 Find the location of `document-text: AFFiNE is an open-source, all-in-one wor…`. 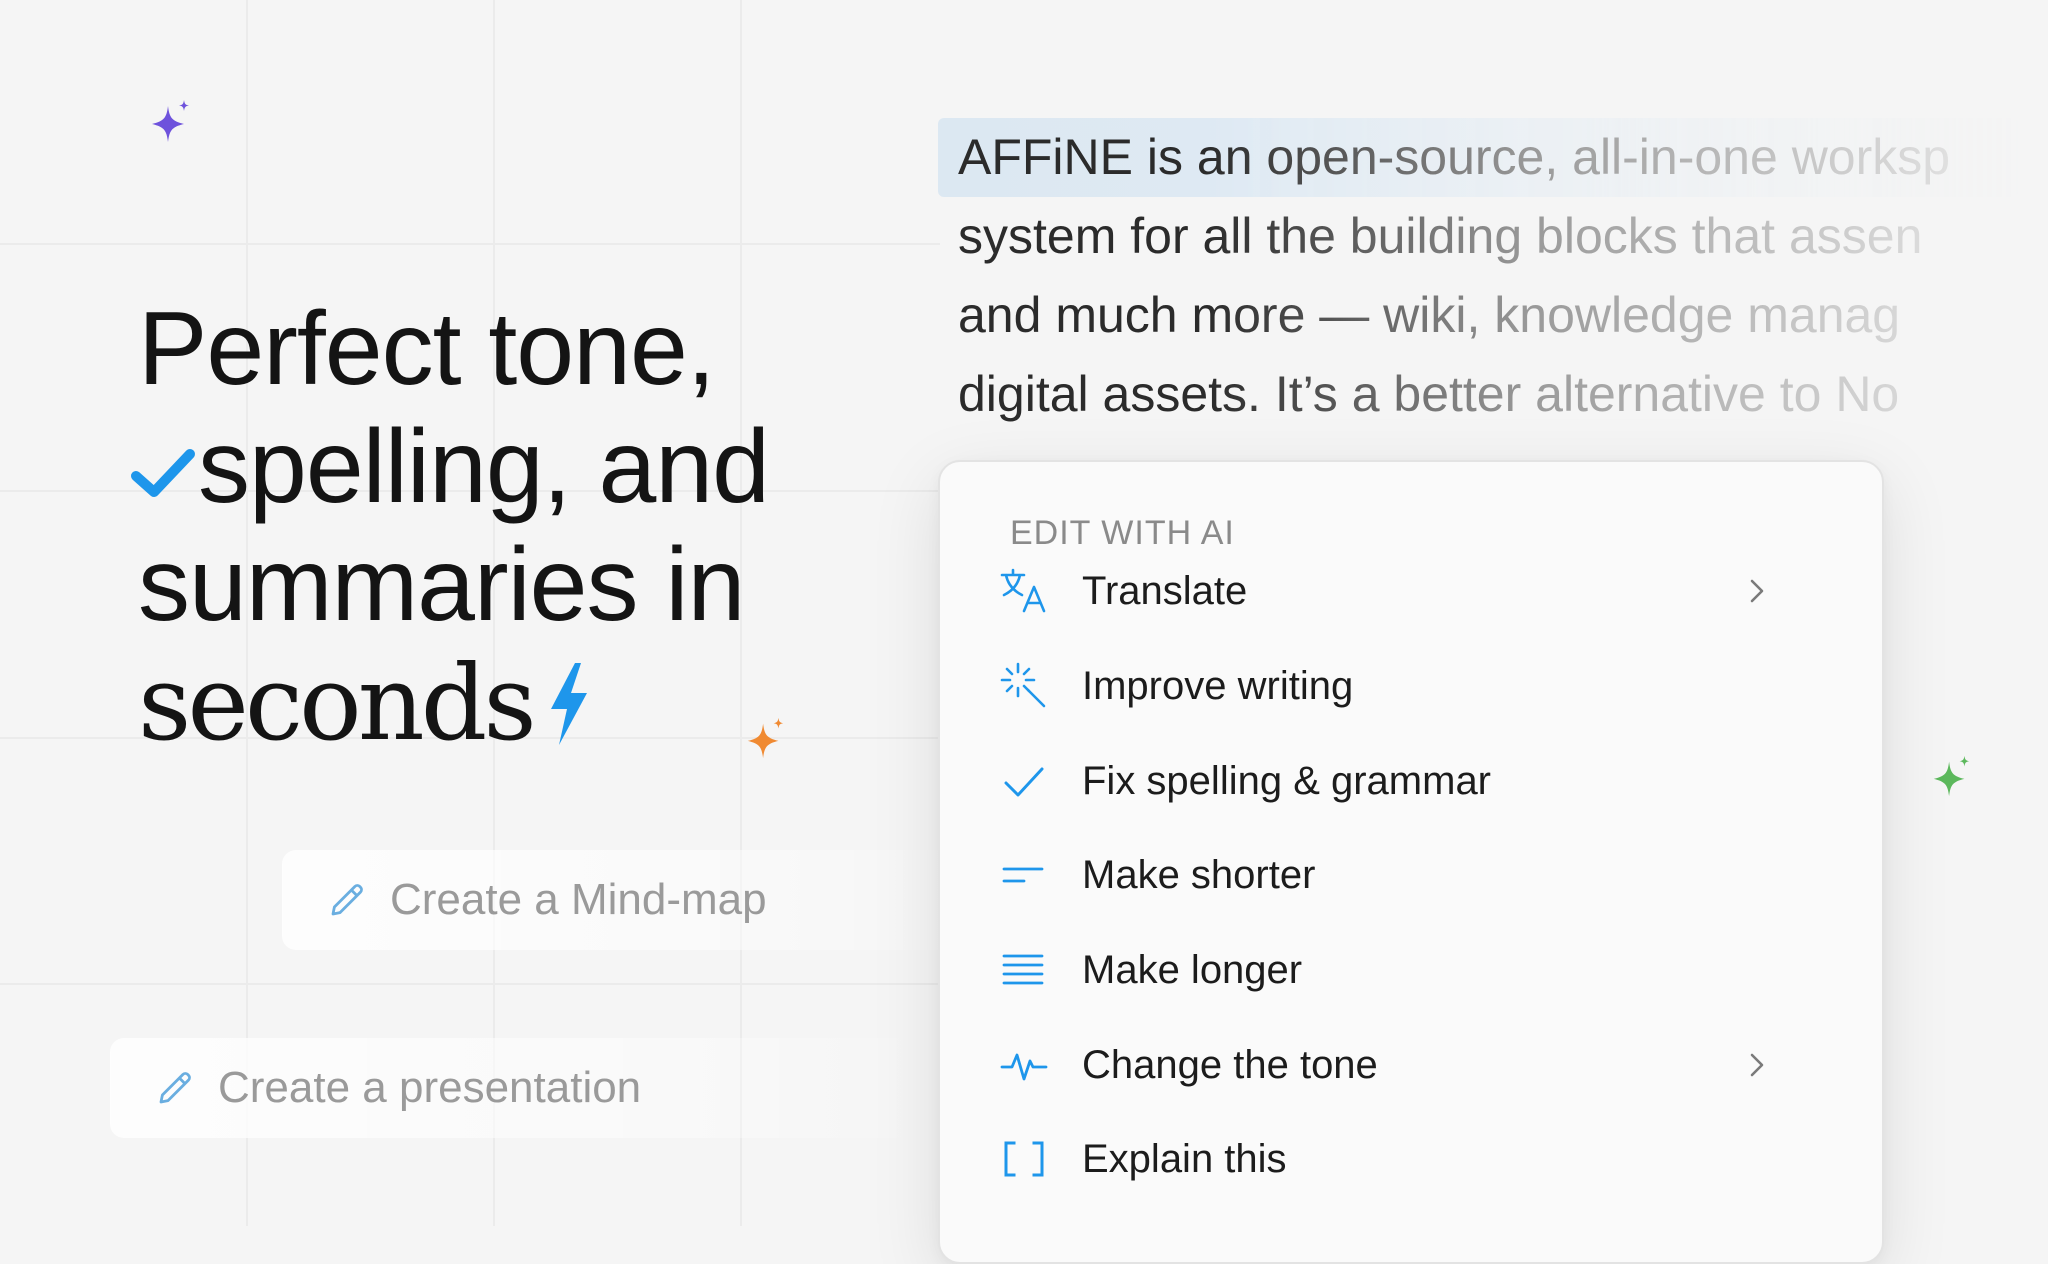

document-text: AFFiNE is an open-source, all-in-one wor… is located at coordinates (1478, 276).